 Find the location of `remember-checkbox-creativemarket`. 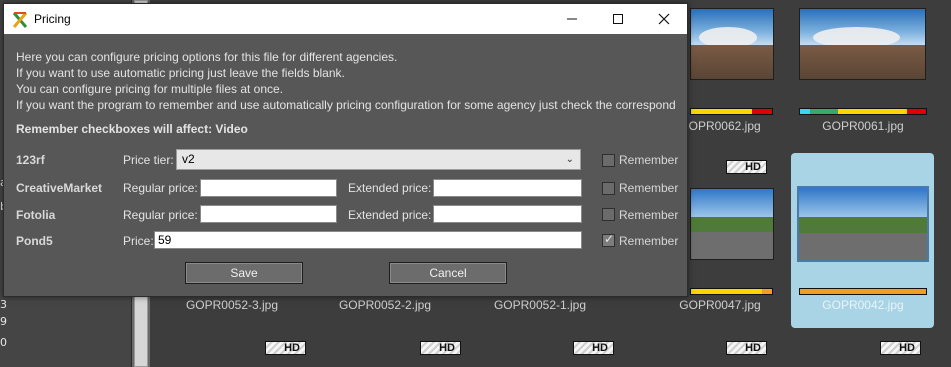

remember-checkbox-creativemarket is located at coordinates (608, 188).